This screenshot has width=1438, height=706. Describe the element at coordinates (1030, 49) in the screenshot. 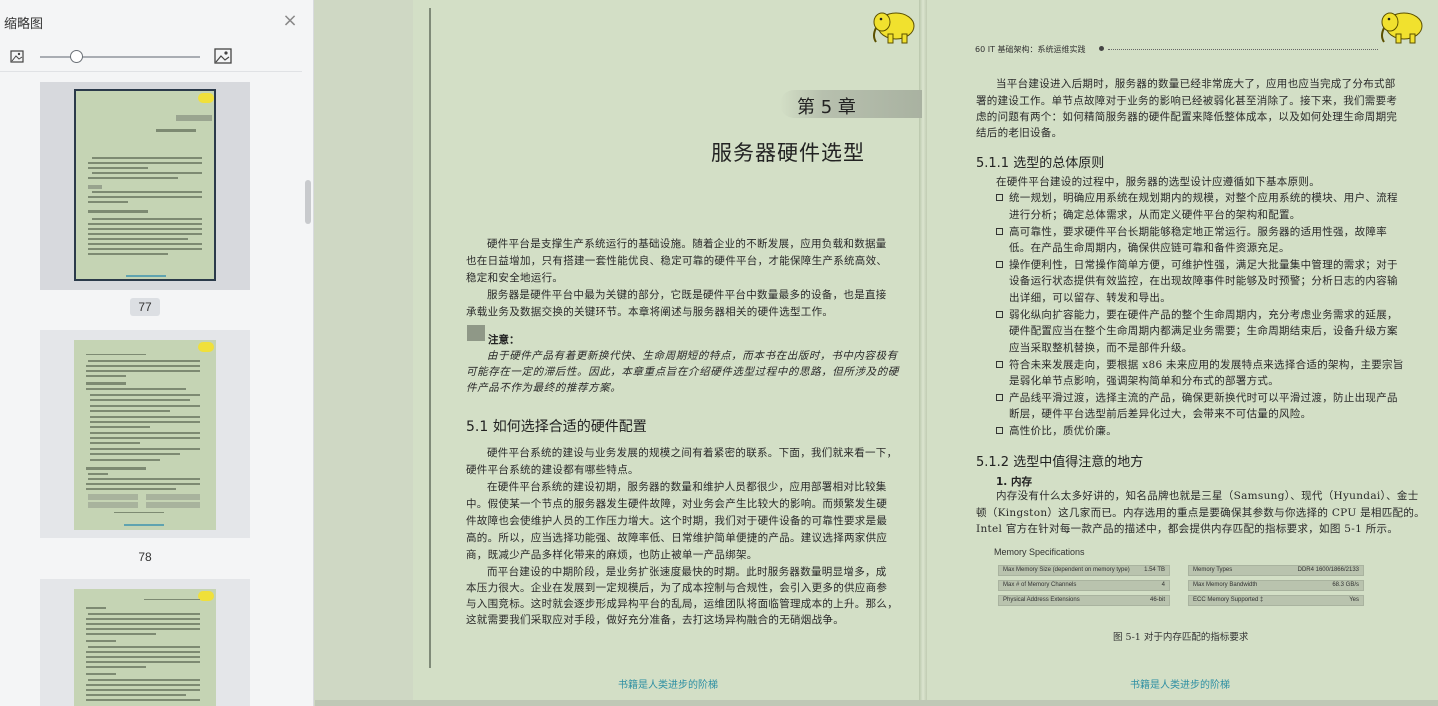

I see `running-head: 60 IT 基础架构：系统运维实践` at that location.